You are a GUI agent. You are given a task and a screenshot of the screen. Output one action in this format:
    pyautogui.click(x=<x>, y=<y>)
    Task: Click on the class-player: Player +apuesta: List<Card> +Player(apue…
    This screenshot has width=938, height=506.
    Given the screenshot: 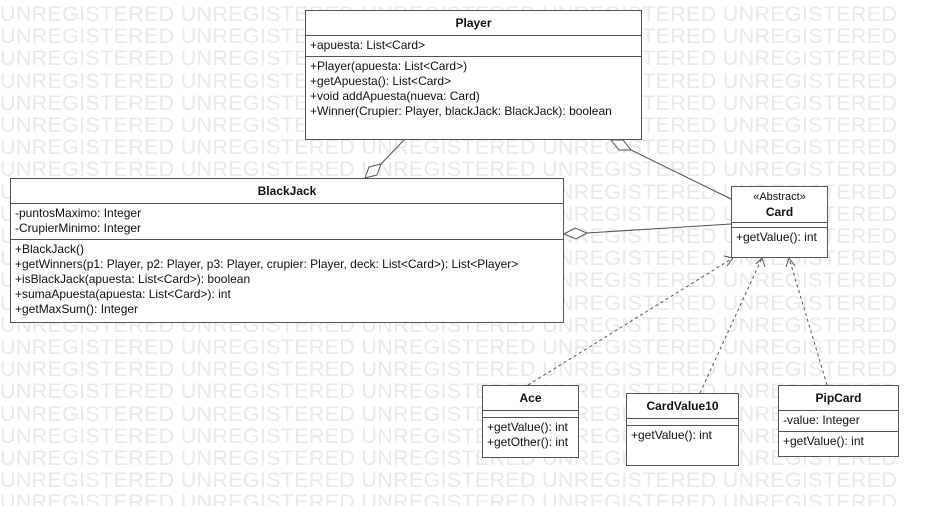 What is the action you would take?
    pyautogui.click(x=473, y=75)
    